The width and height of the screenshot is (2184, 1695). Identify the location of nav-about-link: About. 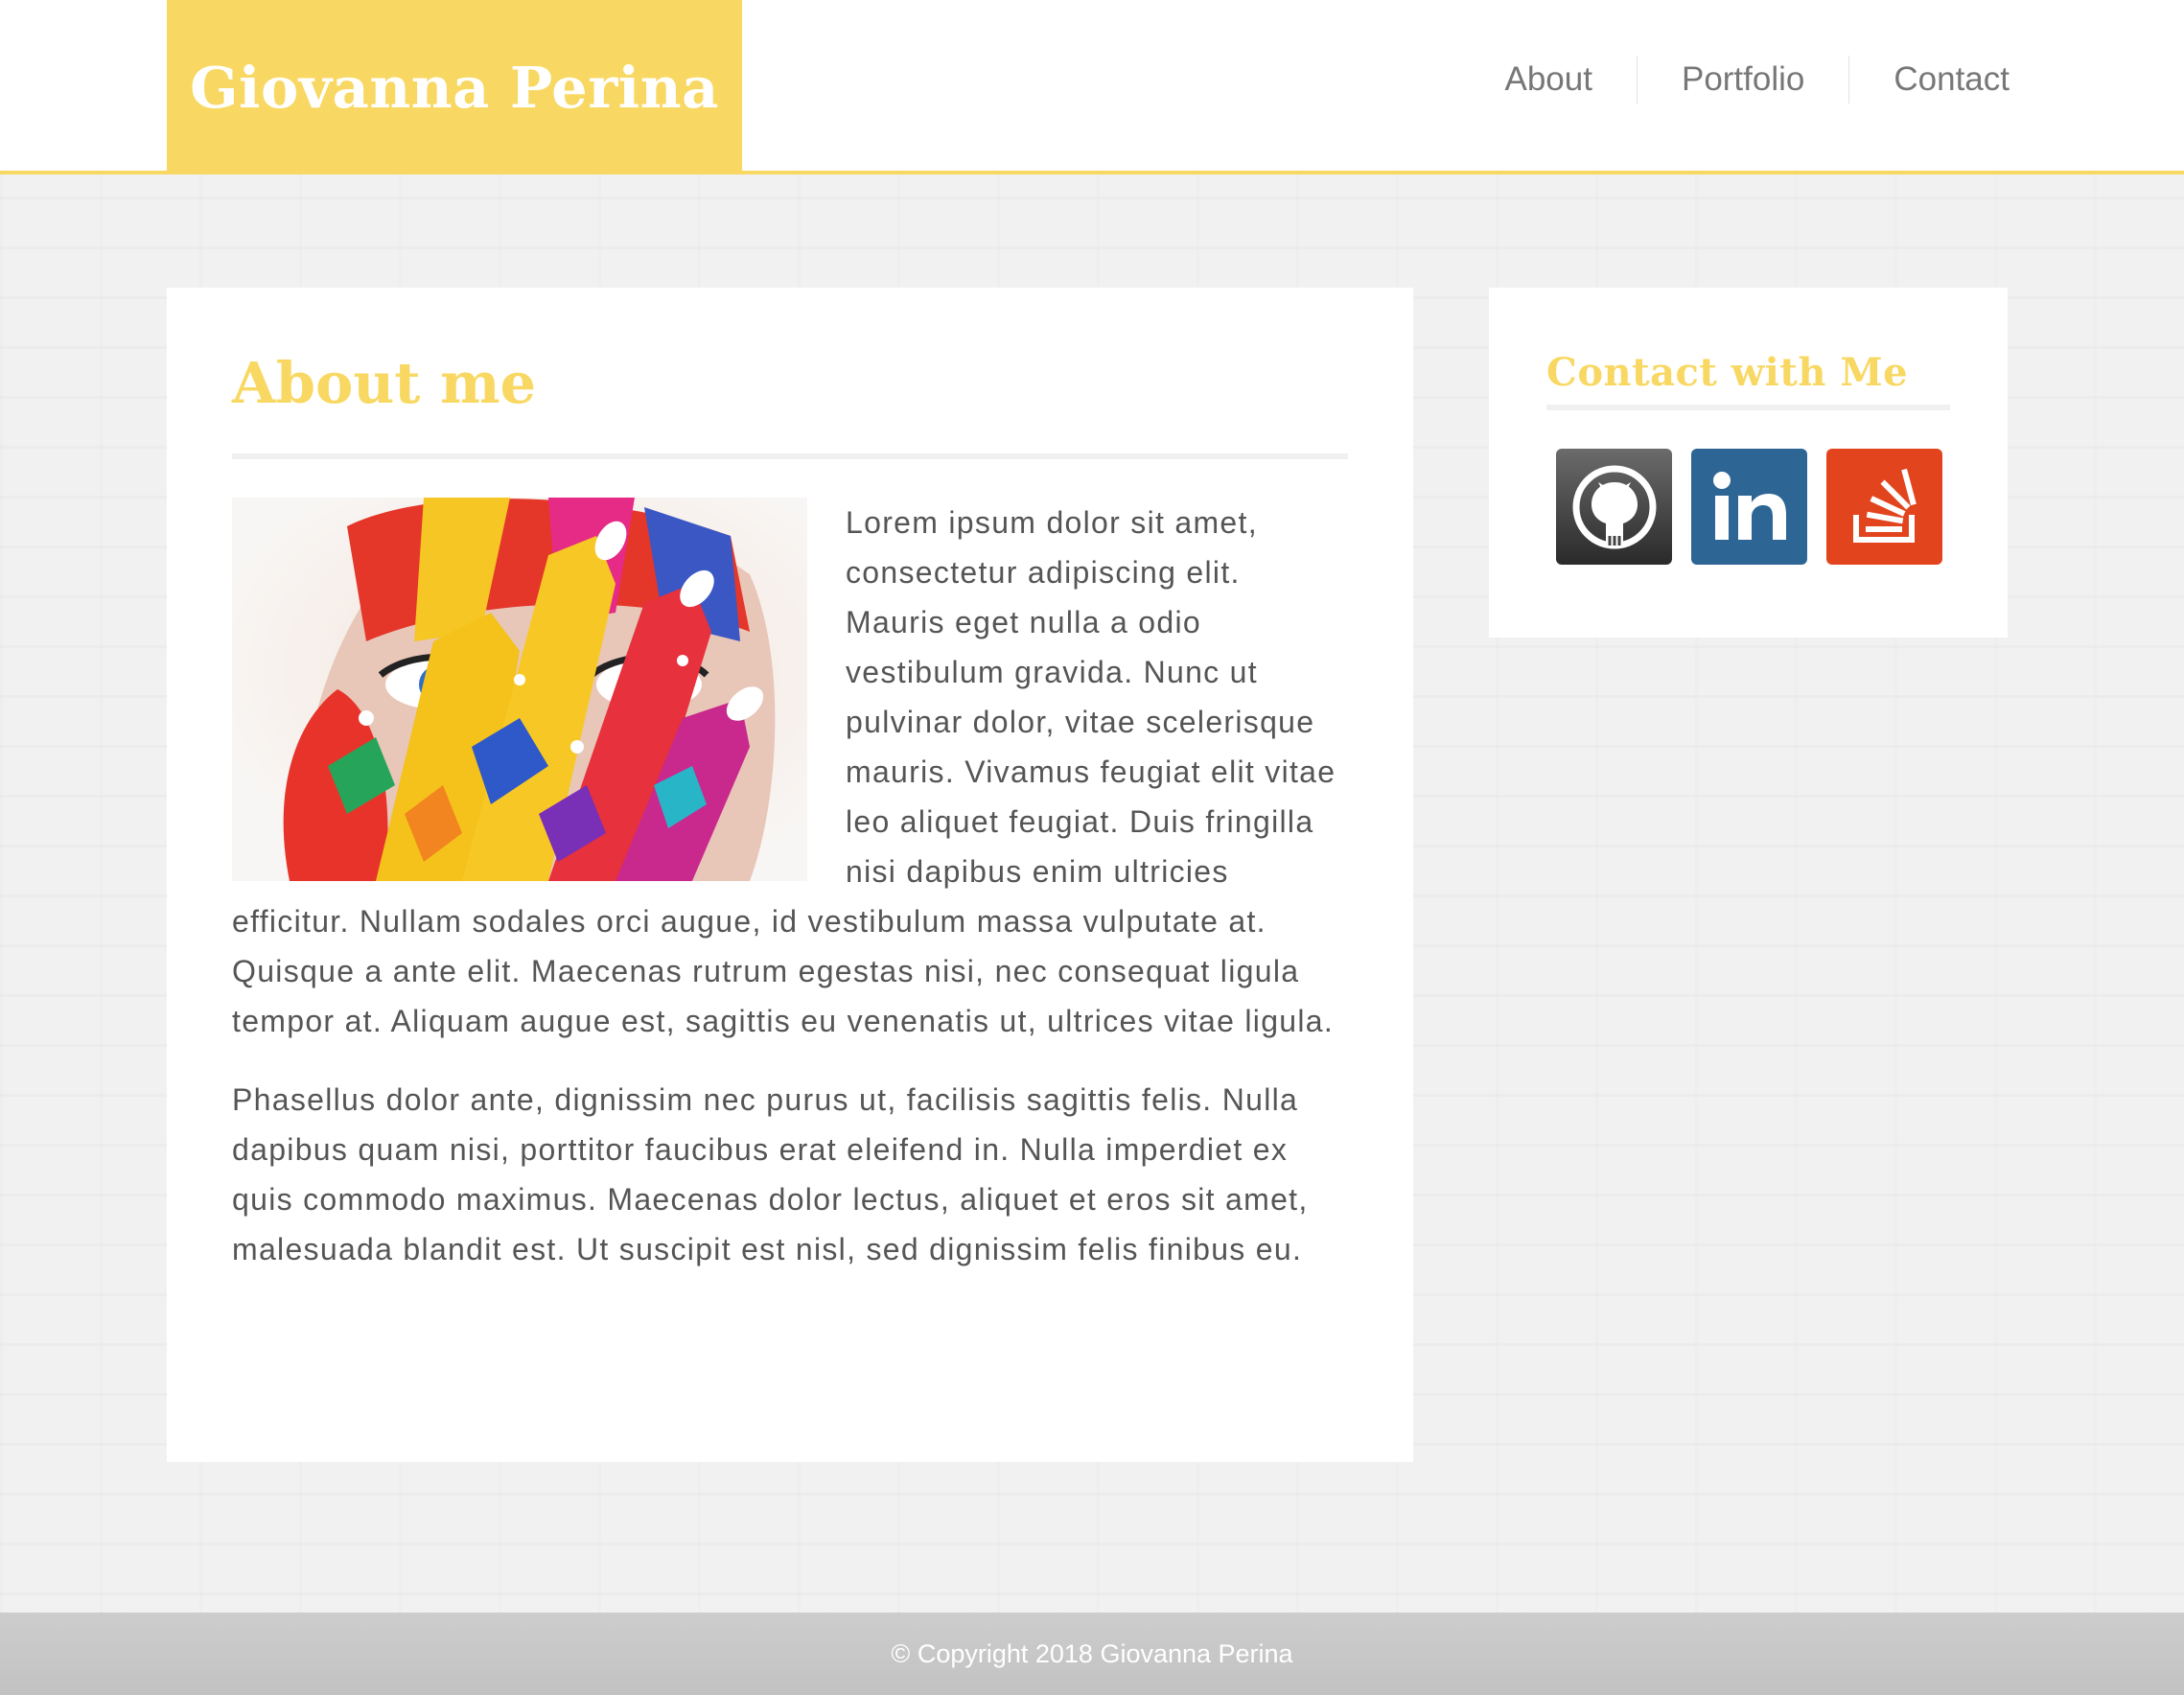
(1549, 80).